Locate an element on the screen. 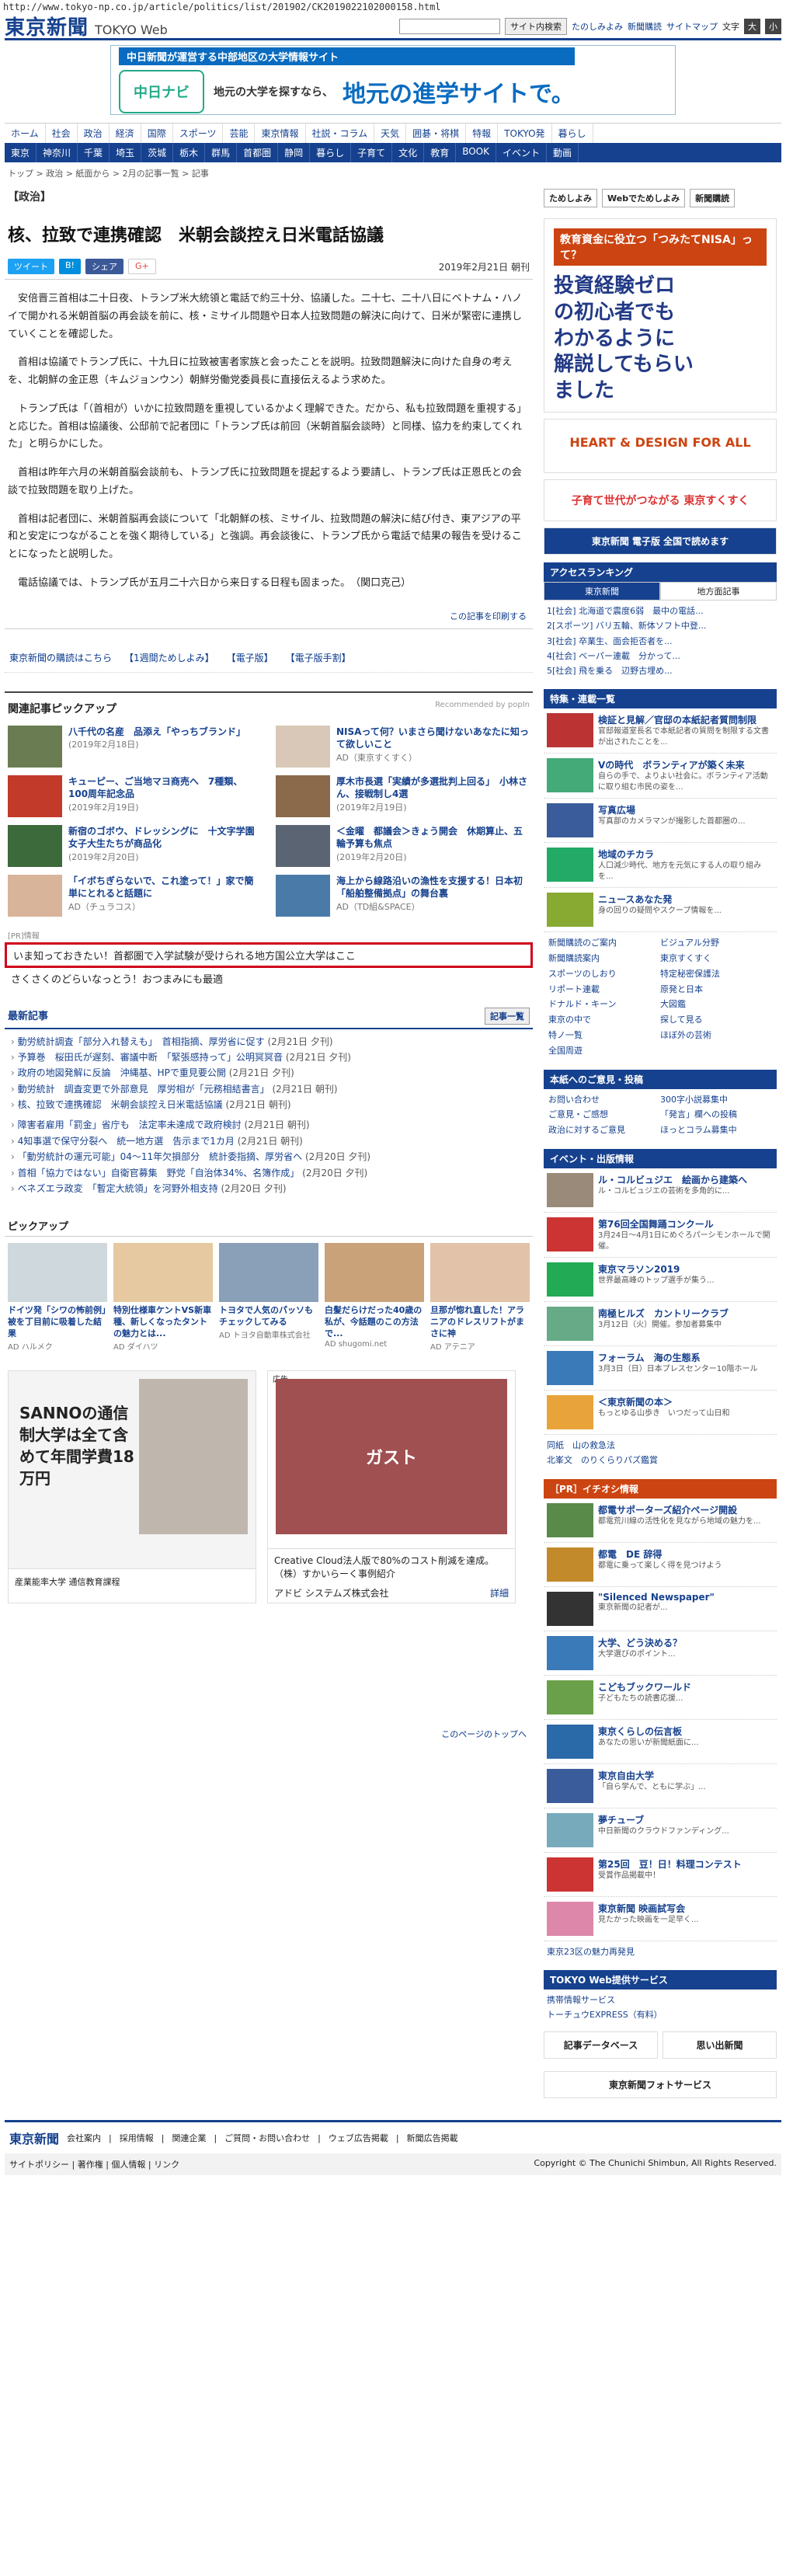 Image resolution: width=786 pixels, height=2576 pixels. text-size-small-button: 小 is located at coordinates (773, 26).